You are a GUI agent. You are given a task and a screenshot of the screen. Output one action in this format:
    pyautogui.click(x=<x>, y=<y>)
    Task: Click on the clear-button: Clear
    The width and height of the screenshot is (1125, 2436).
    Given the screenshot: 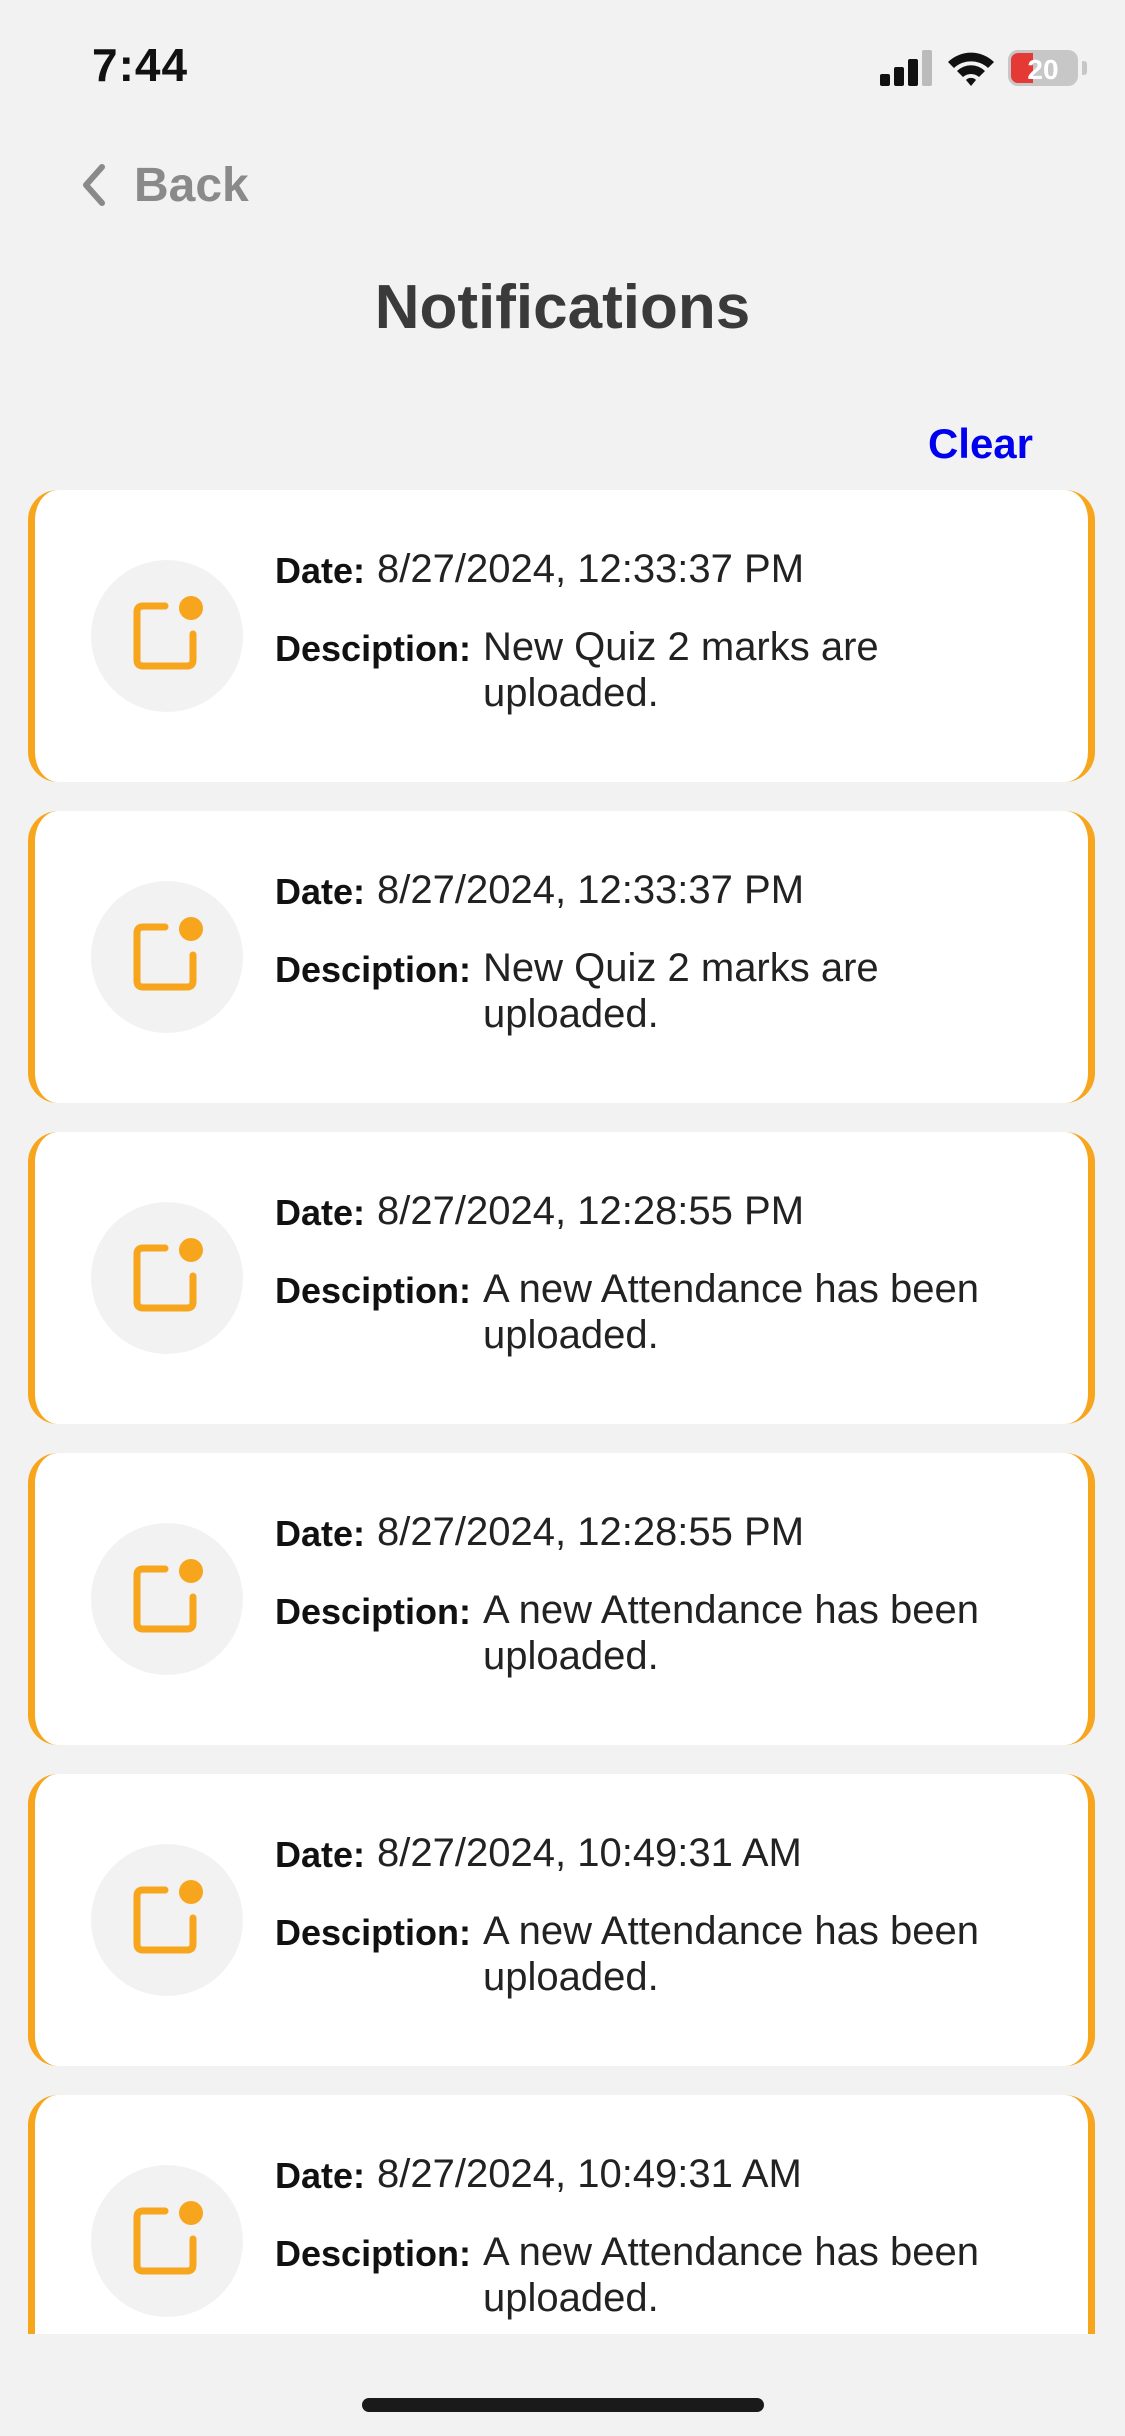 What is the action you would take?
    pyautogui.click(x=980, y=444)
    